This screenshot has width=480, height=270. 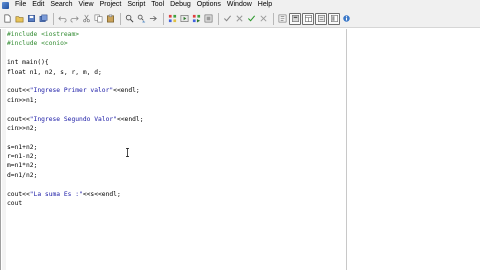 What do you see at coordinates (127, 149) in the screenshot?
I see `i-beam-cursor-icon` at bounding box center [127, 149].